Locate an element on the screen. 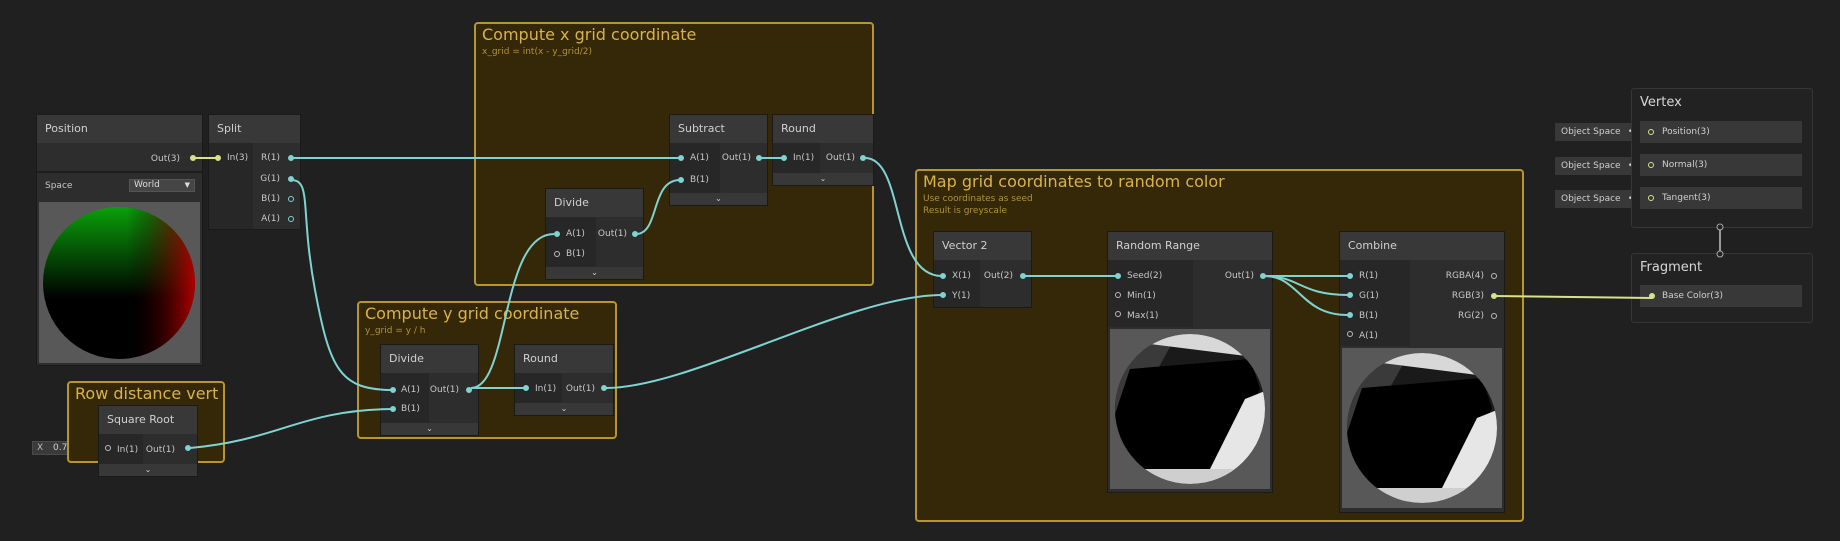  master-title: Fragment is located at coordinates (1671, 267).